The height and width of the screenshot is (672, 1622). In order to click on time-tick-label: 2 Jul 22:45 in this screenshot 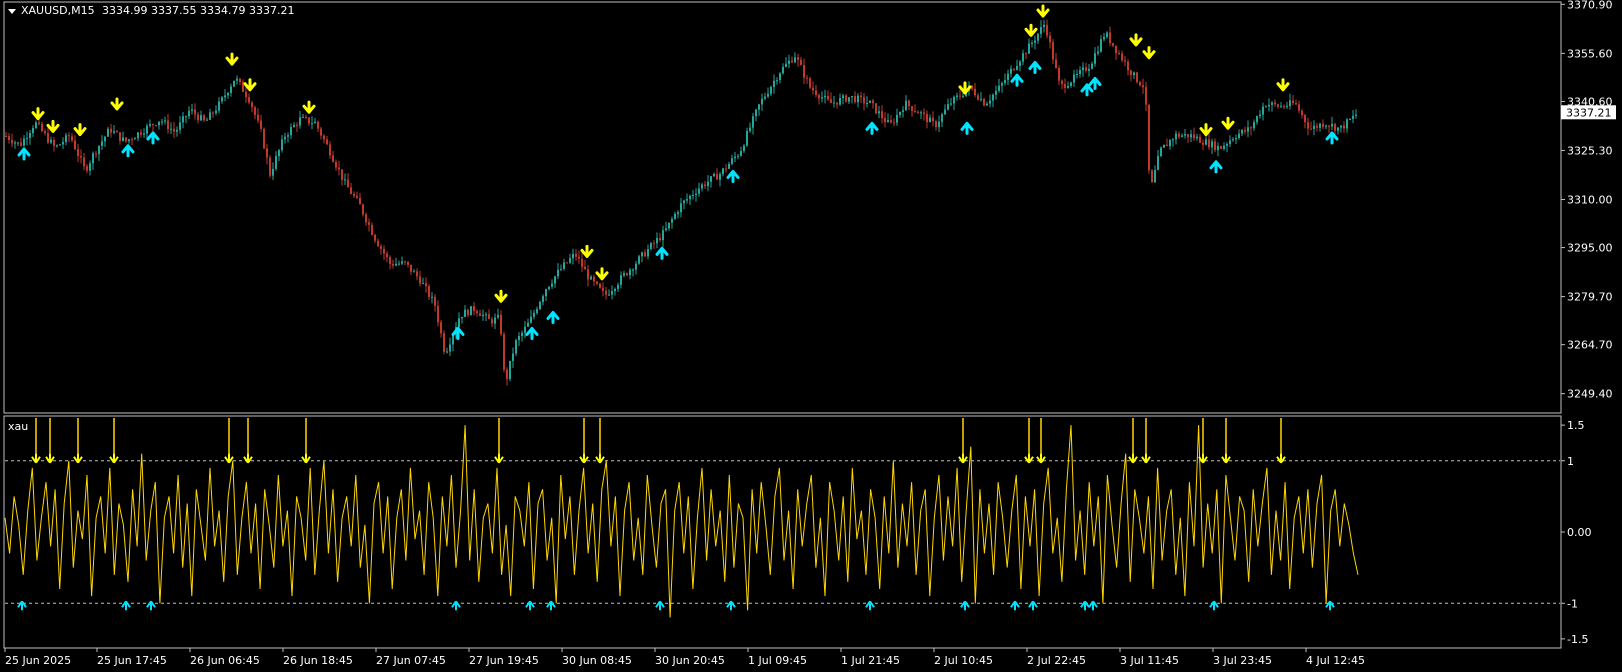, I will do `click(1056, 660)`.